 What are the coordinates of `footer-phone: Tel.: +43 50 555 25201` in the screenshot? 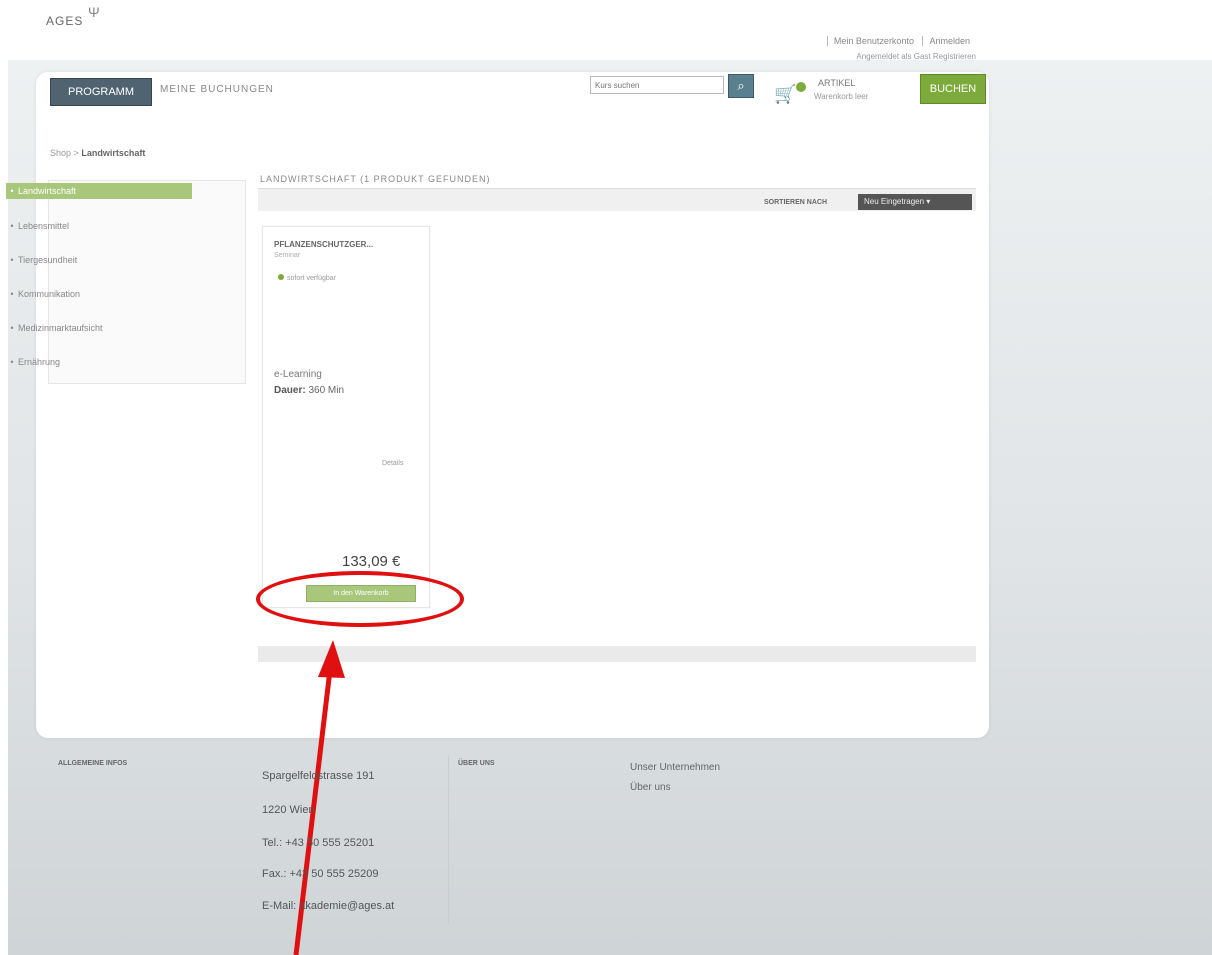 It's located at (318, 843).